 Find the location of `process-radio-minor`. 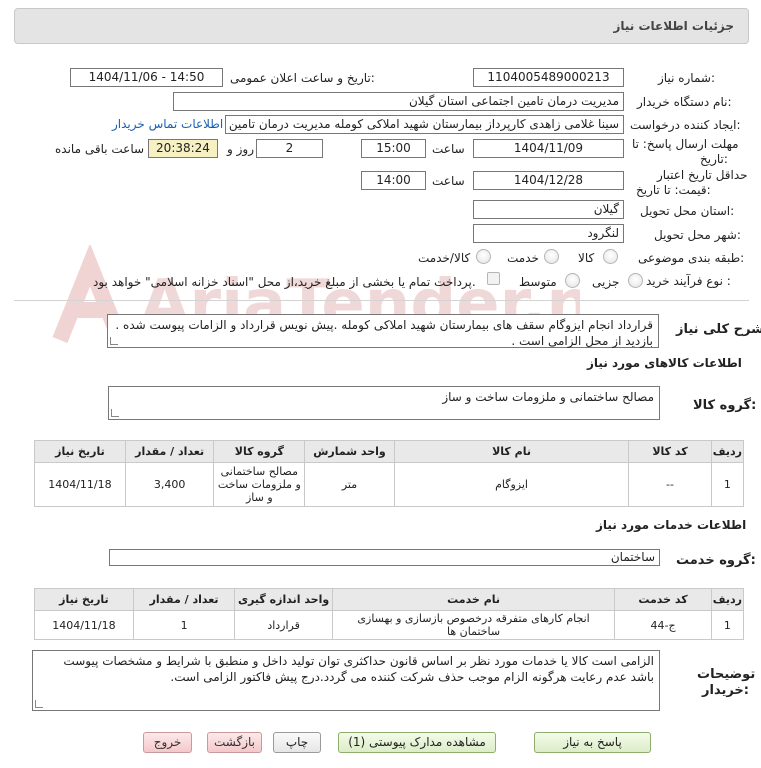

process-radio-minor is located at coordinates (635, 280).